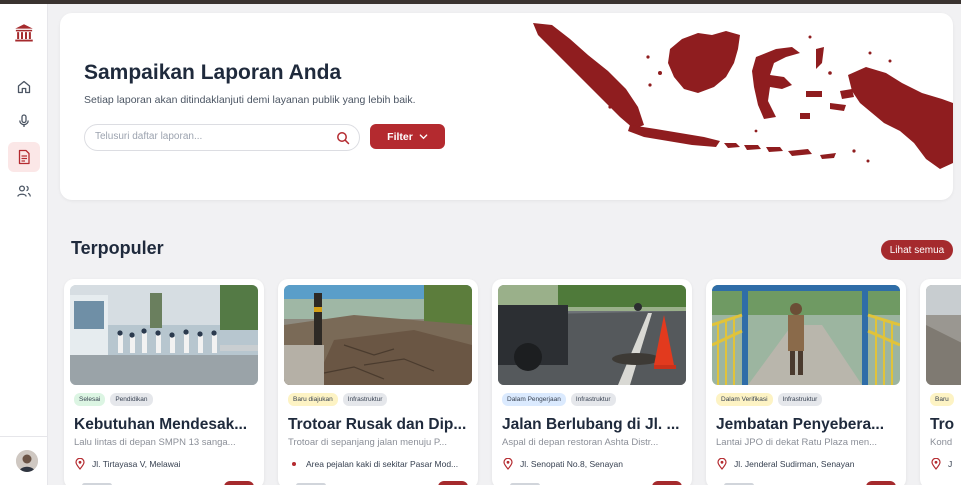 Image resolution: width=961 pixels, height=485 pixels. I want to click on avatar, so click(27, 461).